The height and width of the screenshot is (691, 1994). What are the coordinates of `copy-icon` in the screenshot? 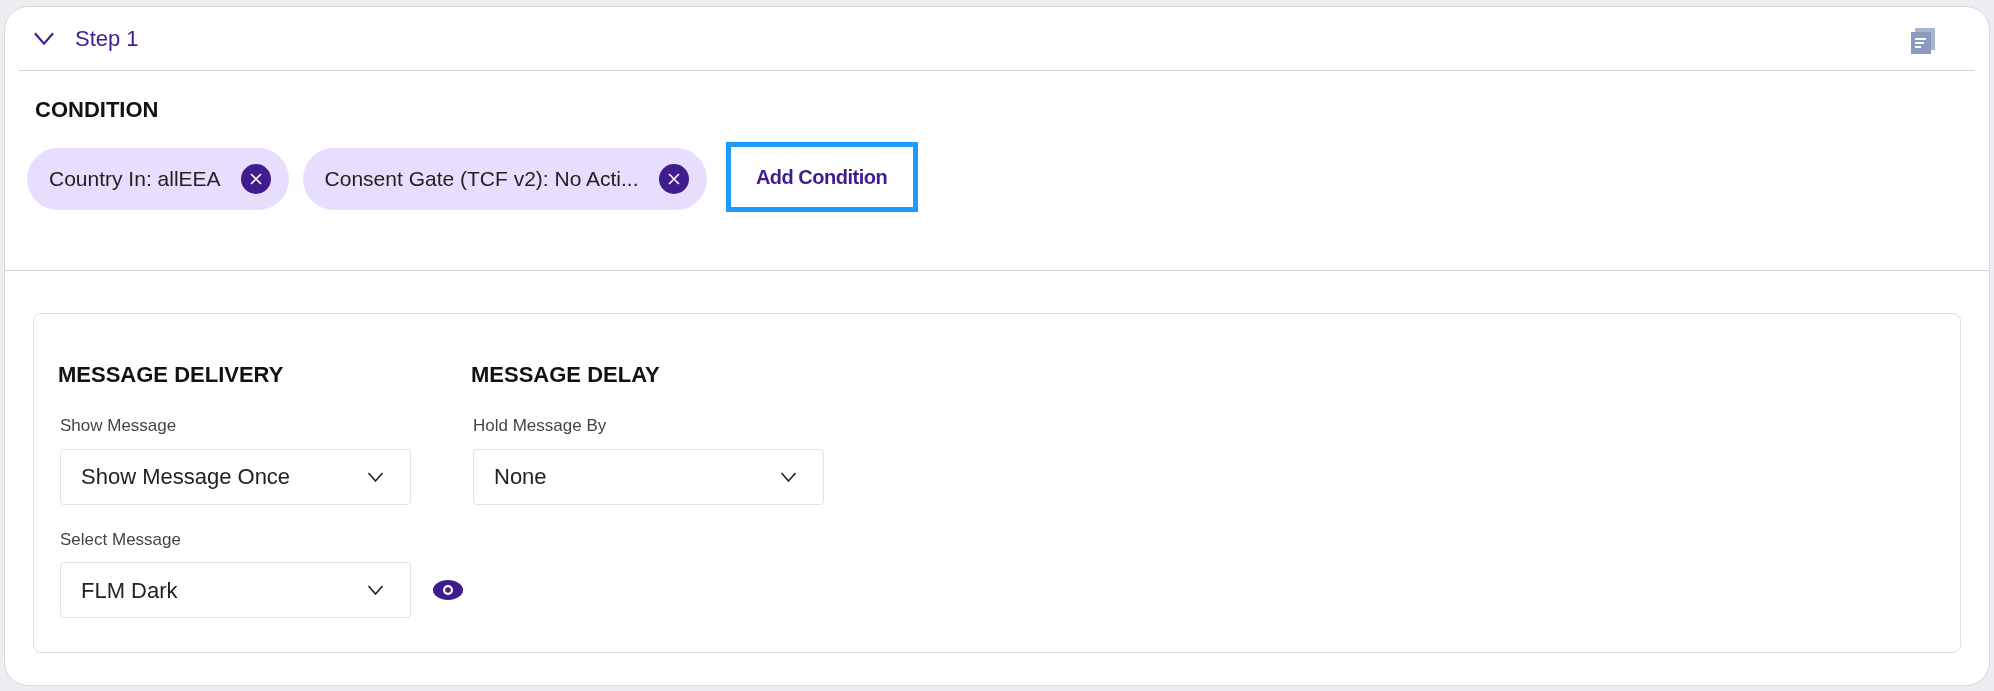 It's located at (1923, 40).